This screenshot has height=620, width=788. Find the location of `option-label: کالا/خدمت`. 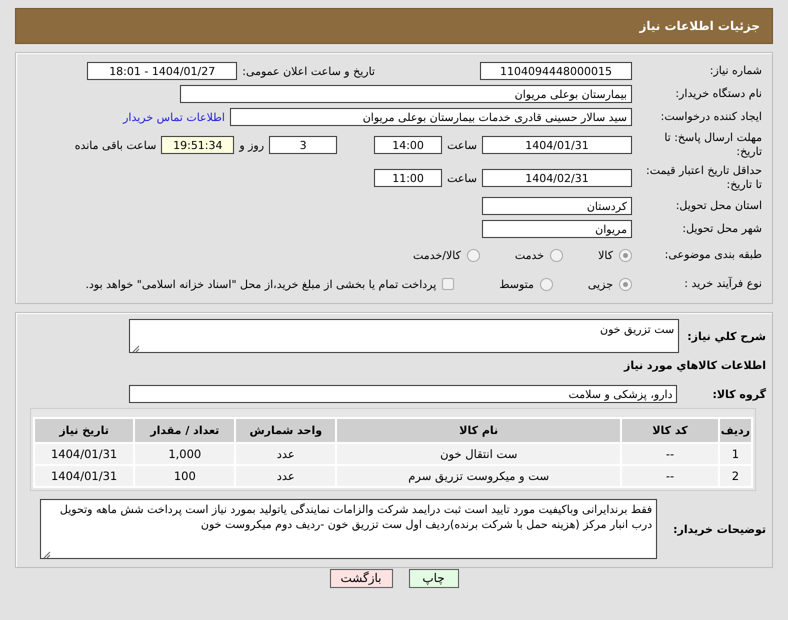

option-label: کالا/خدمت is located at coordinates (437, 255).